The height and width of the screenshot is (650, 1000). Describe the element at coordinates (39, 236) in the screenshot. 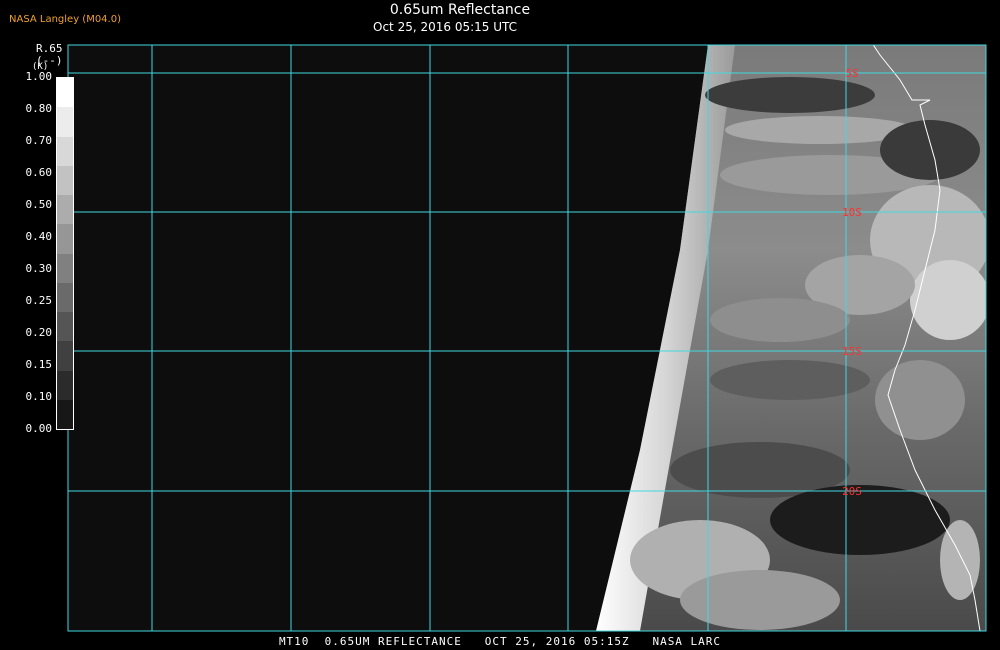

I see `legend-tick-label: 0.40` at that location.